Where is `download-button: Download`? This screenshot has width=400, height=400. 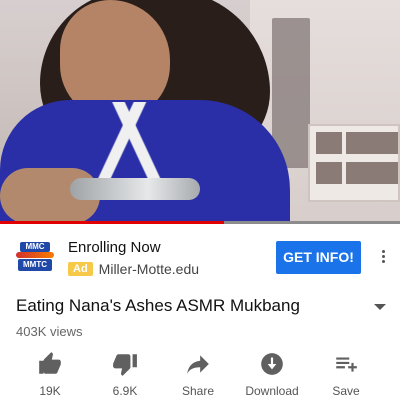 download-button: Download is located at coordinates (272, 374).